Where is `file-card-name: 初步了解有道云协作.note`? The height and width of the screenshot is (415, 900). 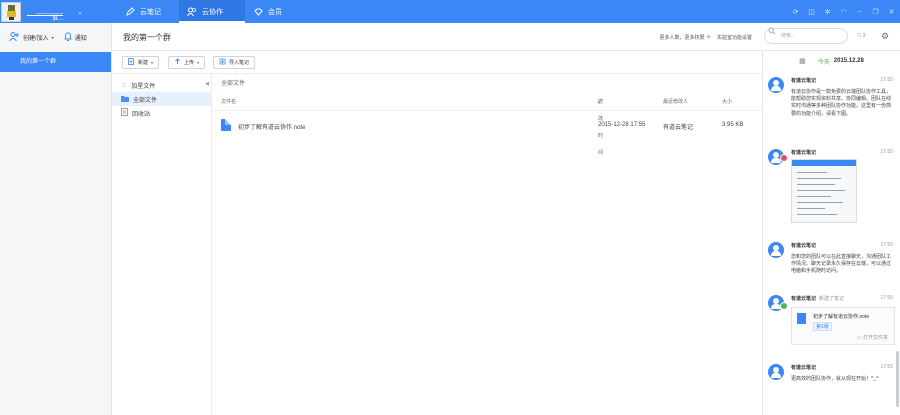
file-card-name: 初步了解有道云协作.note is located at coordinates (841, 316).